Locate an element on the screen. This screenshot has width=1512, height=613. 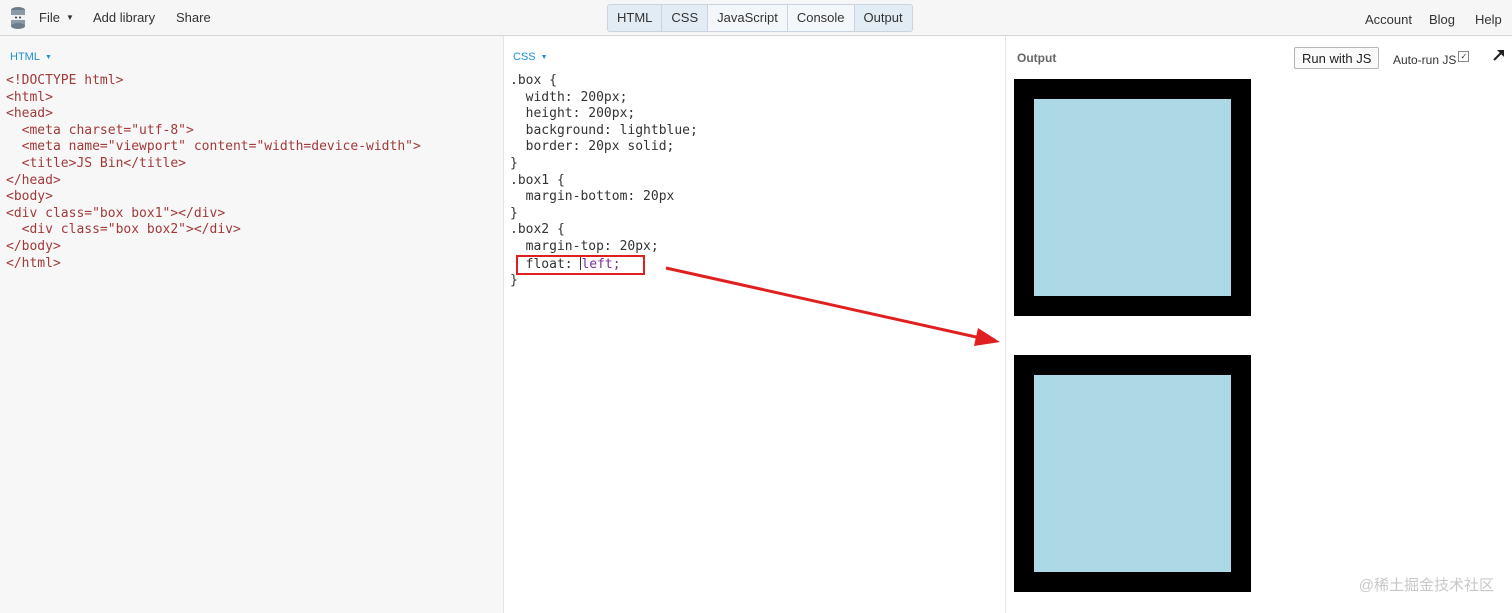
html-panel-label: HTML ▼ is located at coordinates (31, 57).